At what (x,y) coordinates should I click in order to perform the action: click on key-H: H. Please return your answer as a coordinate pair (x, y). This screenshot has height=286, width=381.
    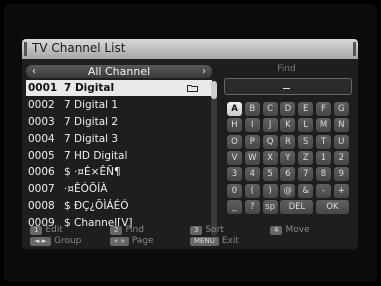
    Looking at the image, I should click on (234, 125).